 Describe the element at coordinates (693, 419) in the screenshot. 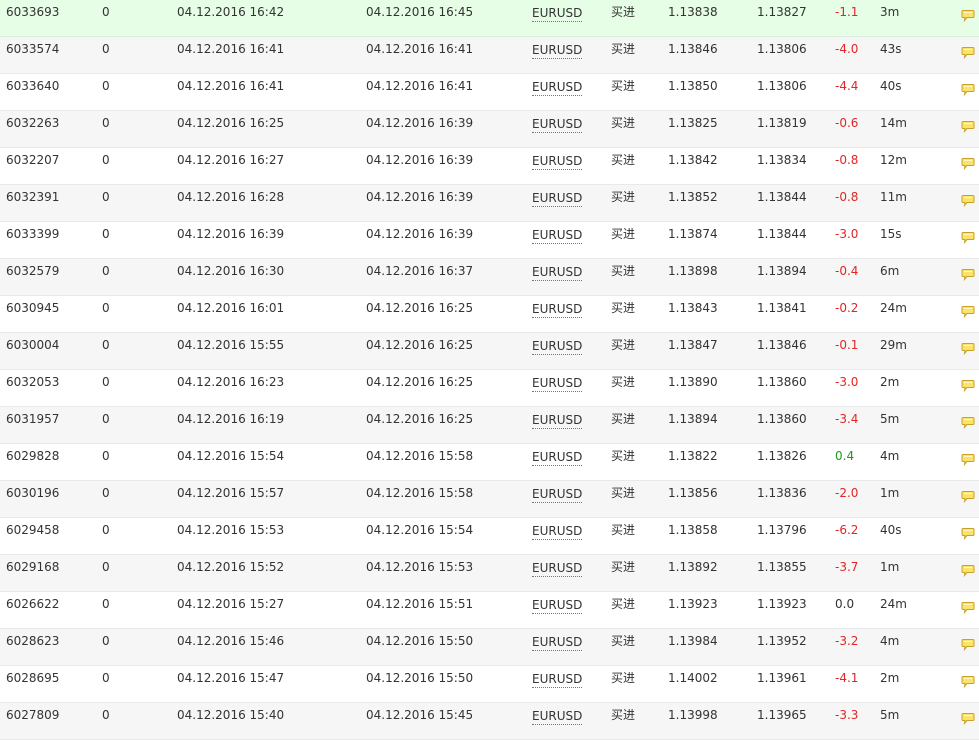

I see `open-price: 1.13894` at that location.